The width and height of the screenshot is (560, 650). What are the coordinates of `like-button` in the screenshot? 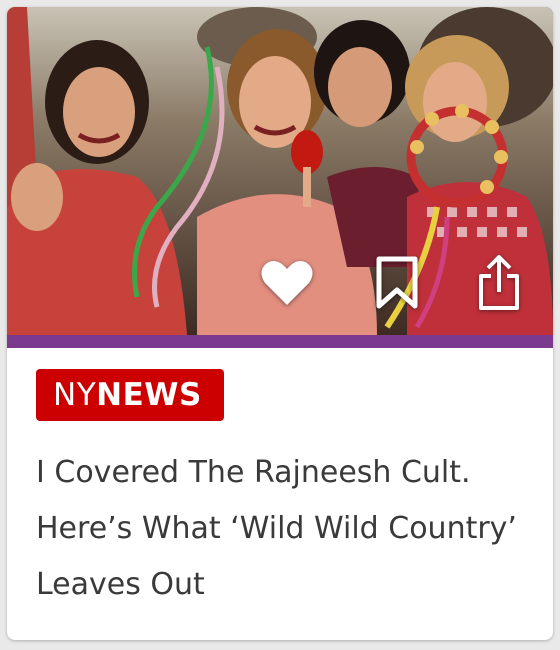 It's located at (287, 283).